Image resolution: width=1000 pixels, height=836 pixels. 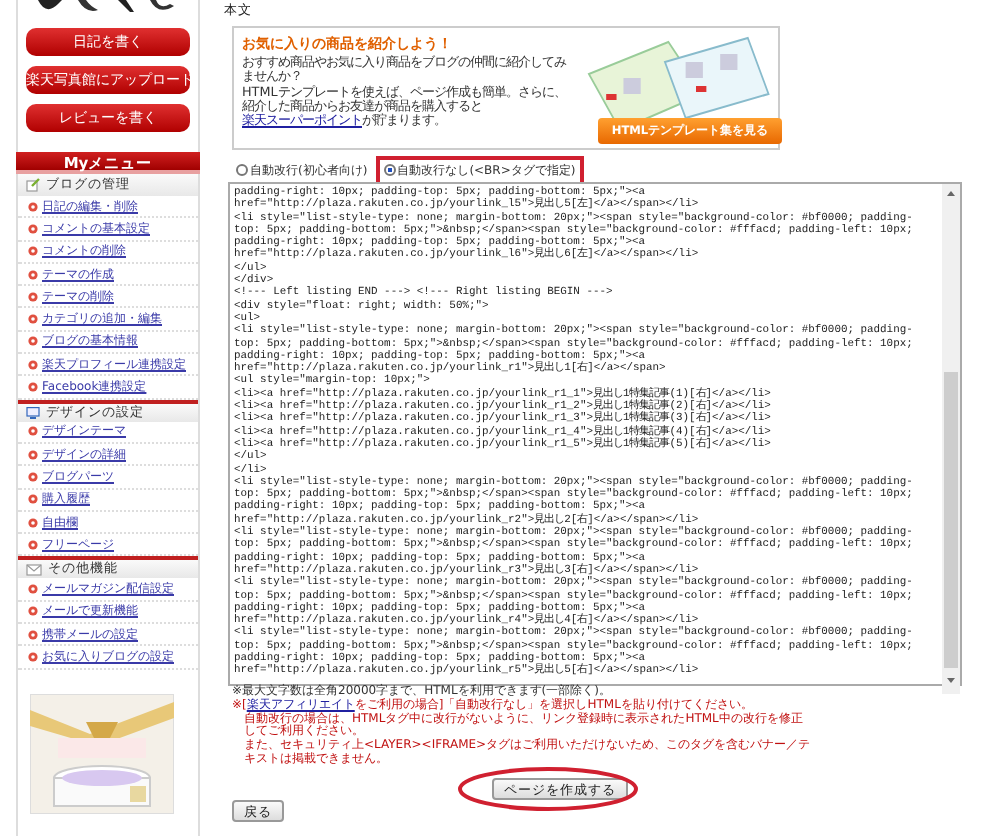 What do you see at coordinates (33, 185) in the screenshot?
I see `notepad-pencil-icon` at bounding box center [33, 185].